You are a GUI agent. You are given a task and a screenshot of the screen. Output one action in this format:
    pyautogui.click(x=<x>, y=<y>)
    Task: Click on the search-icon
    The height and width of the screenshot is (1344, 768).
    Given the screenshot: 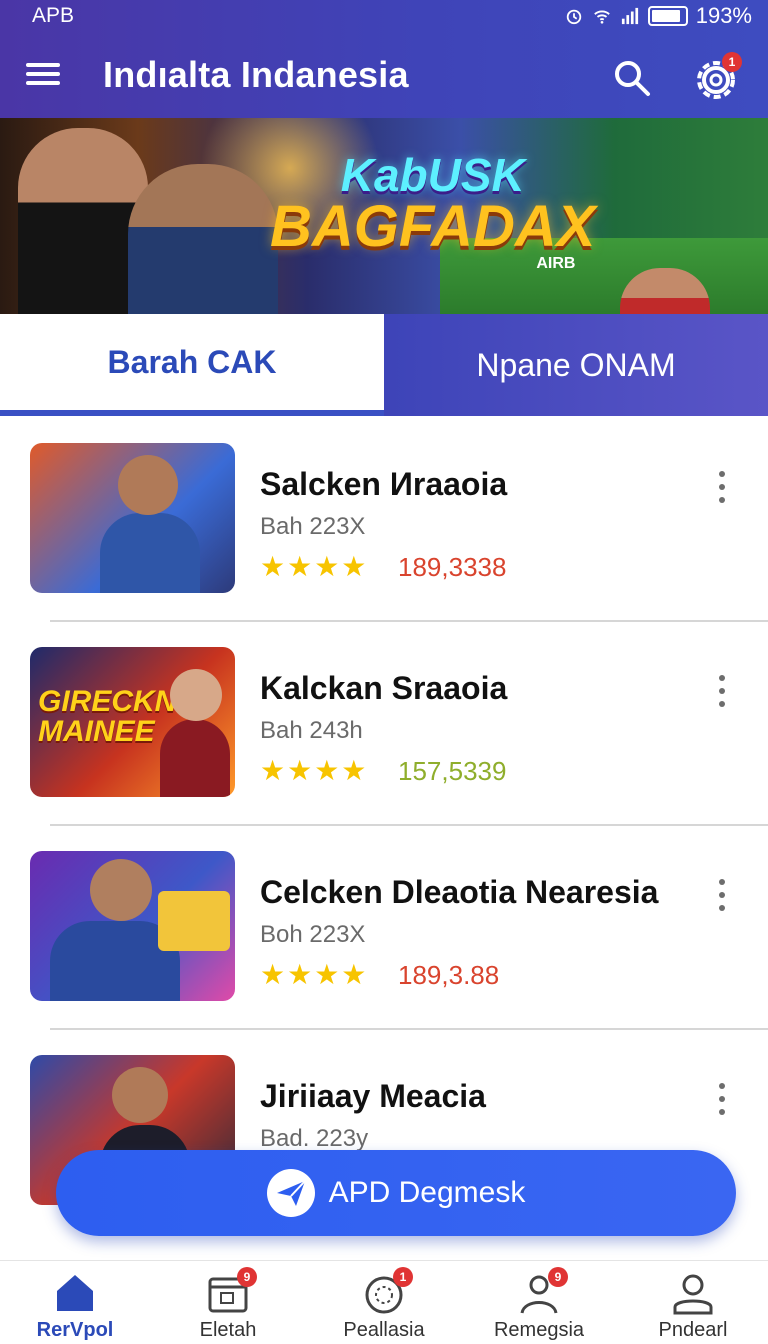 What is the action you would take?
    pyautogui.click(x=632, y=78)
    